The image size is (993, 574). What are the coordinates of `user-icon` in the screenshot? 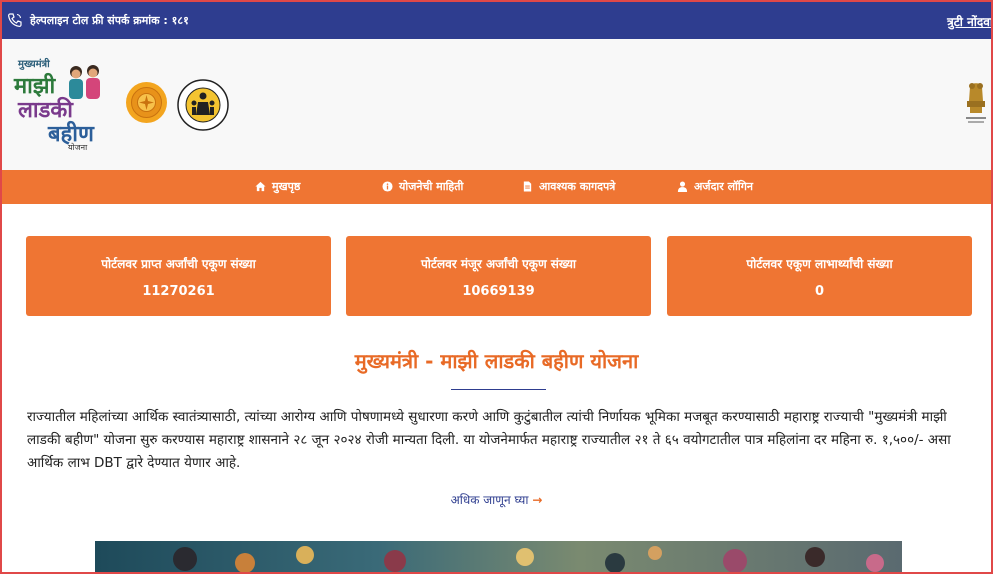 It's located at (682, 186).